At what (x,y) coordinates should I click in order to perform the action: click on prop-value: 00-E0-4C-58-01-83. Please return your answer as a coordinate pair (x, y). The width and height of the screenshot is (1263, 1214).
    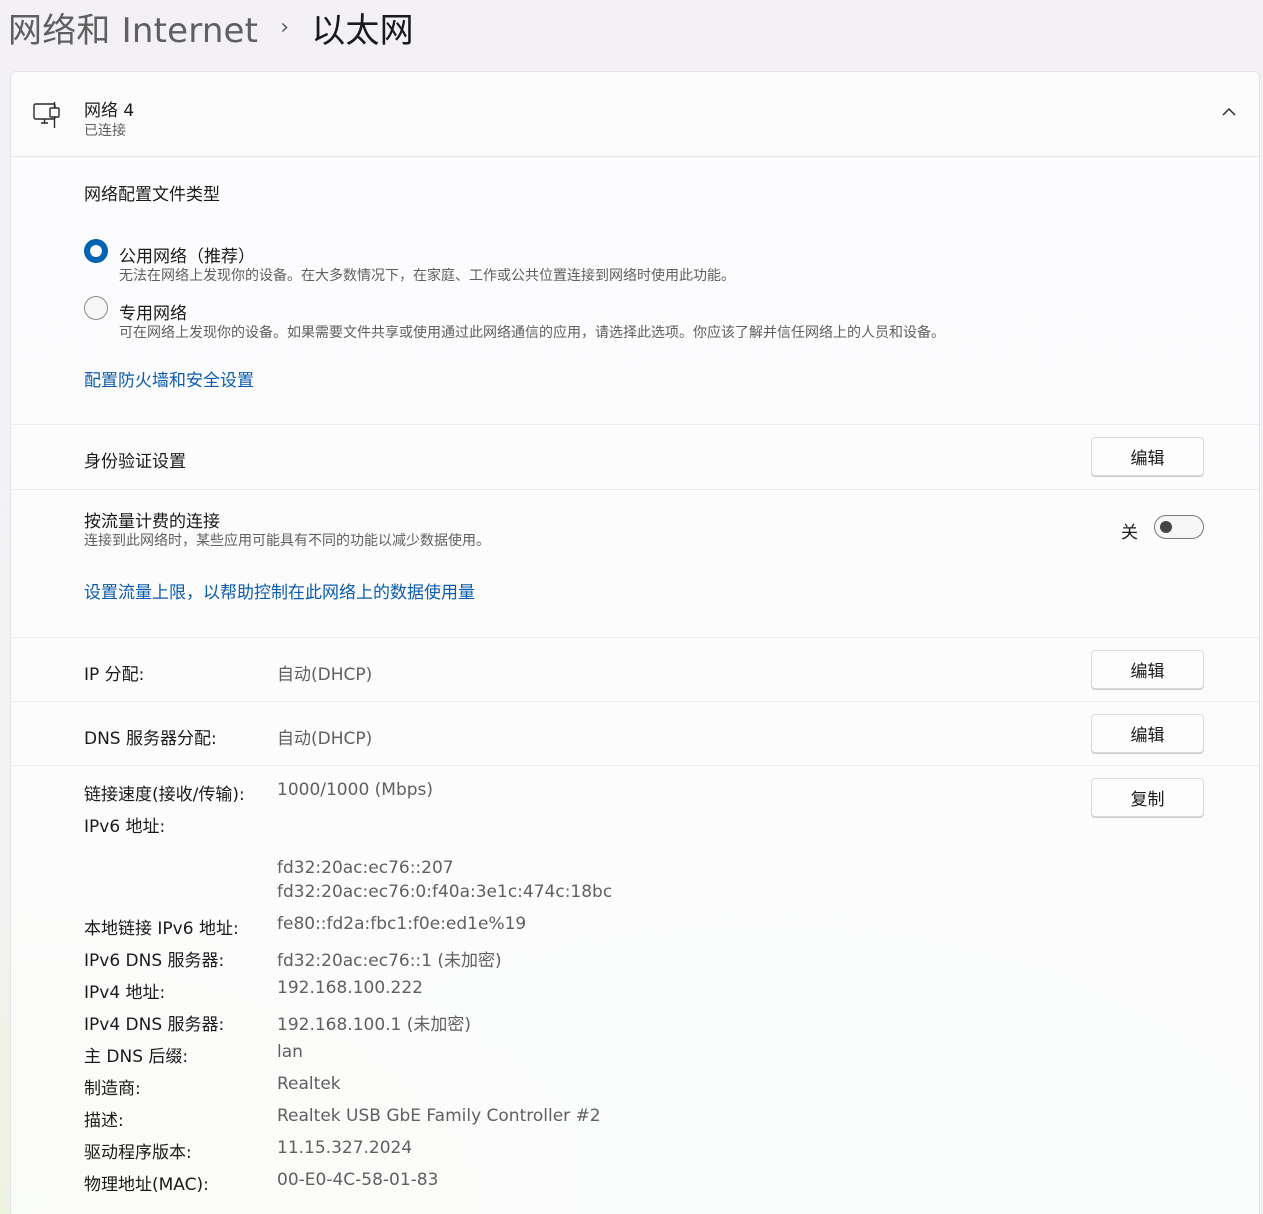
    Looking at the image, I should click on (358, 1180).